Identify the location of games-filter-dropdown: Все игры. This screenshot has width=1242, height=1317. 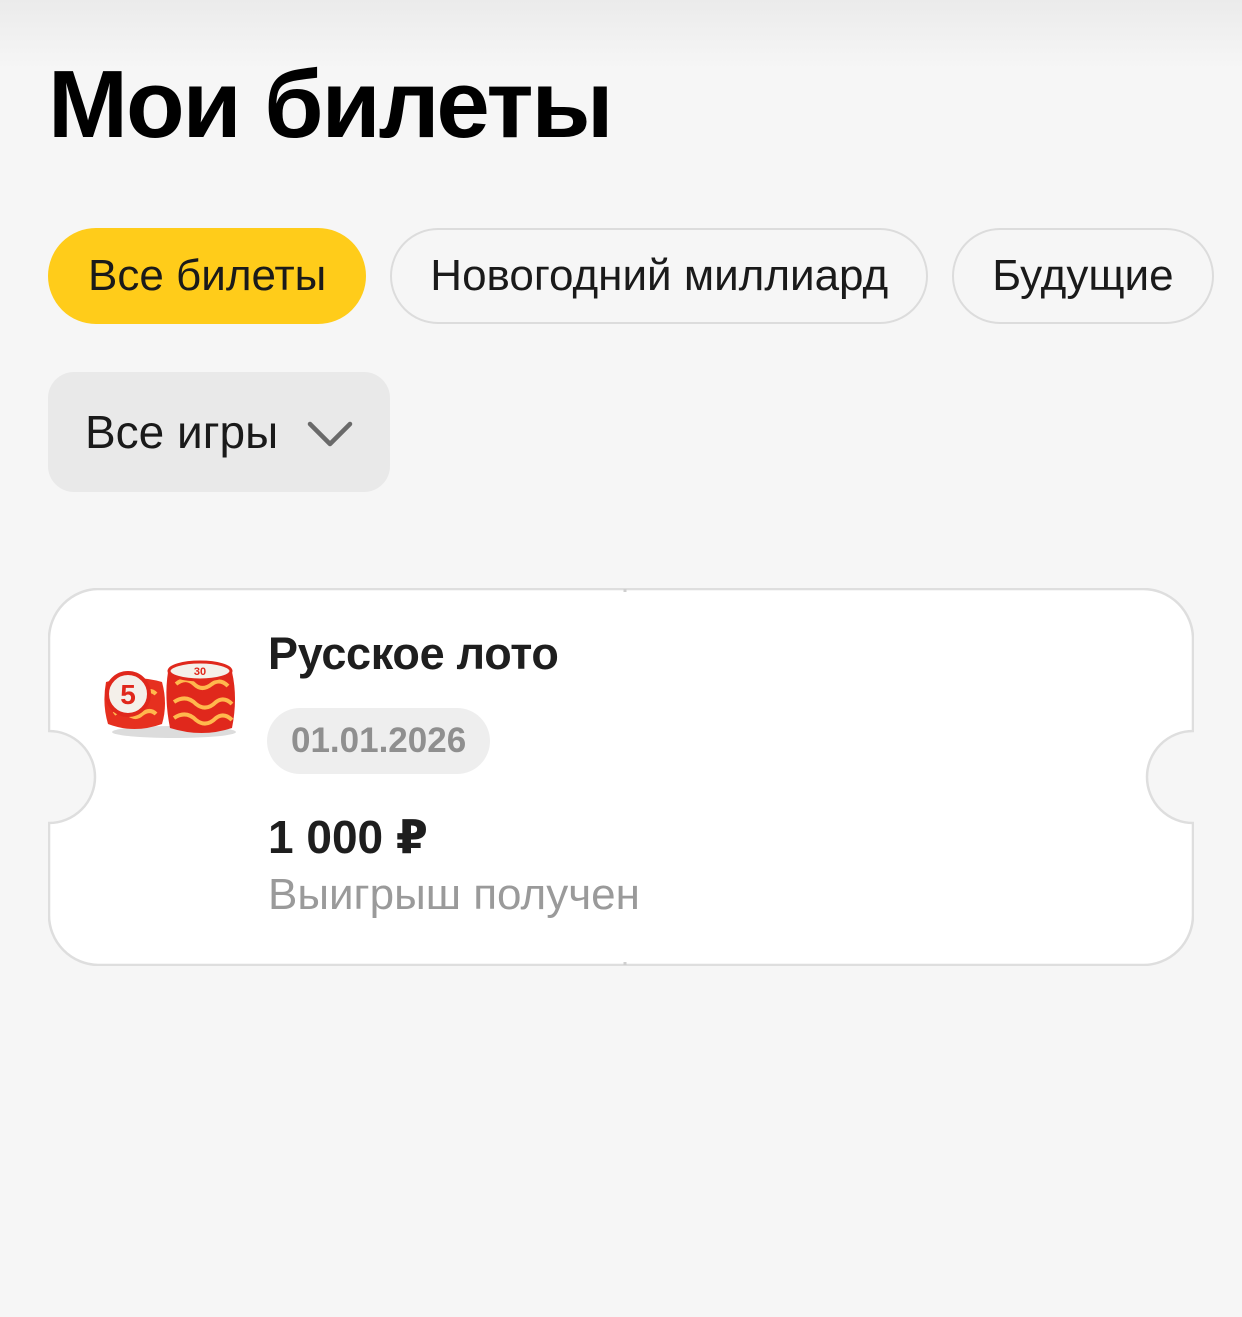
(219, 432).